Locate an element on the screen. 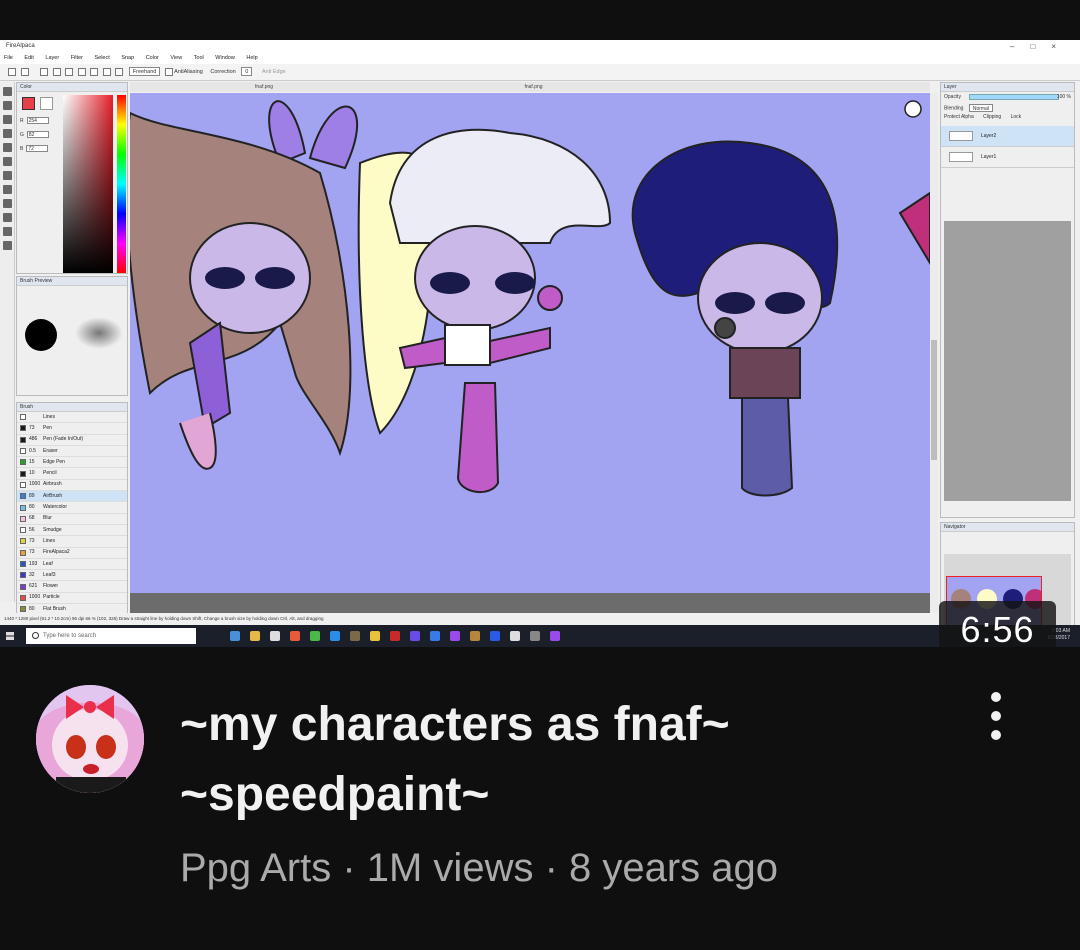 This screenshot has height=950, width=1080. layer-options-row: Protect Alpha Clipping Lock is located at coordinates (1007, 117).